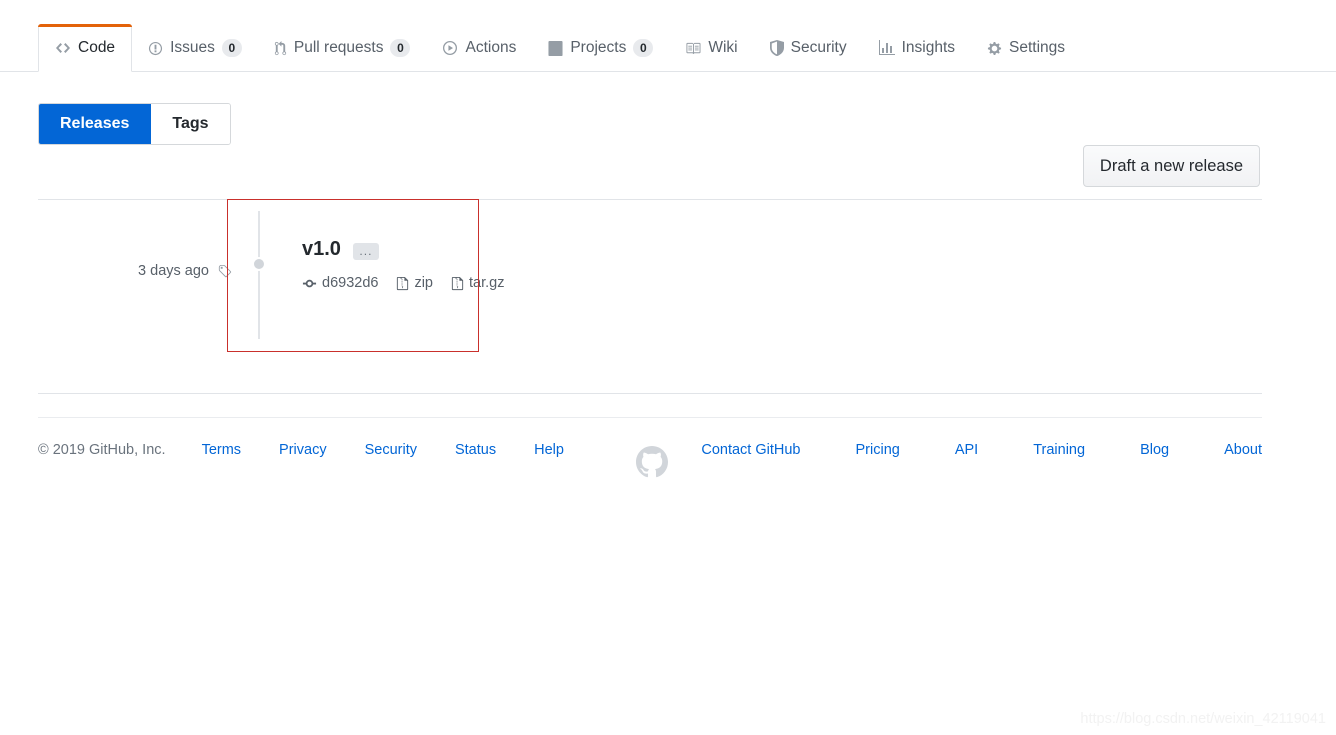  I want to click on tab-issues: Issues 0, so click(195, 48).